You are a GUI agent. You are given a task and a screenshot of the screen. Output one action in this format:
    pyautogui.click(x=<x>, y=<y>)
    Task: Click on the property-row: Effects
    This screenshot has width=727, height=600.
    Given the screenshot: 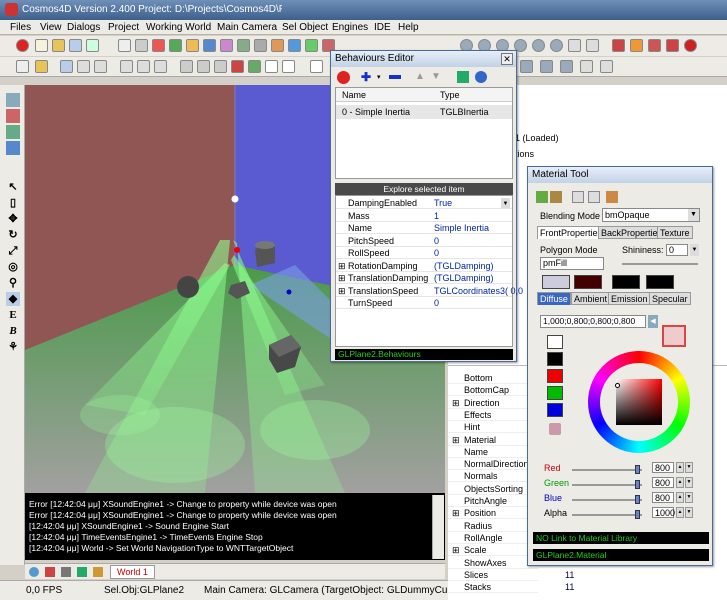 What is the action you would take?
    pyautogui.click(x=493, y=415)
    